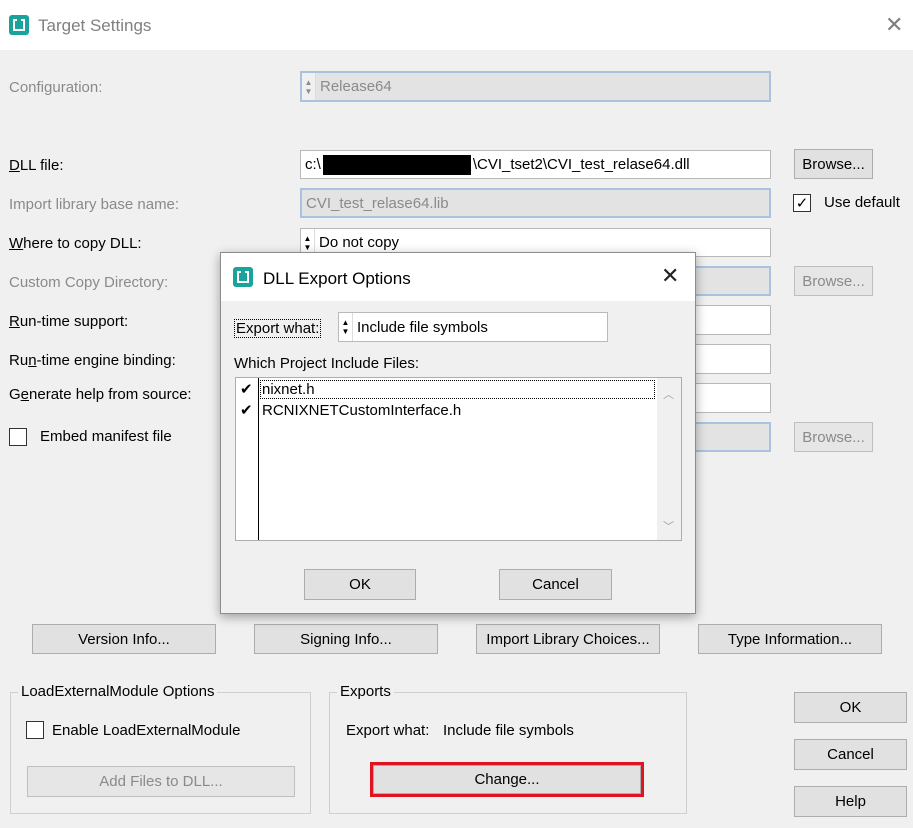 The height and width of the screenshot is (828, 913). Describe the element at coordinates (457, 389) in the screenshot. I see `list-item: nixnet.h` at that location.